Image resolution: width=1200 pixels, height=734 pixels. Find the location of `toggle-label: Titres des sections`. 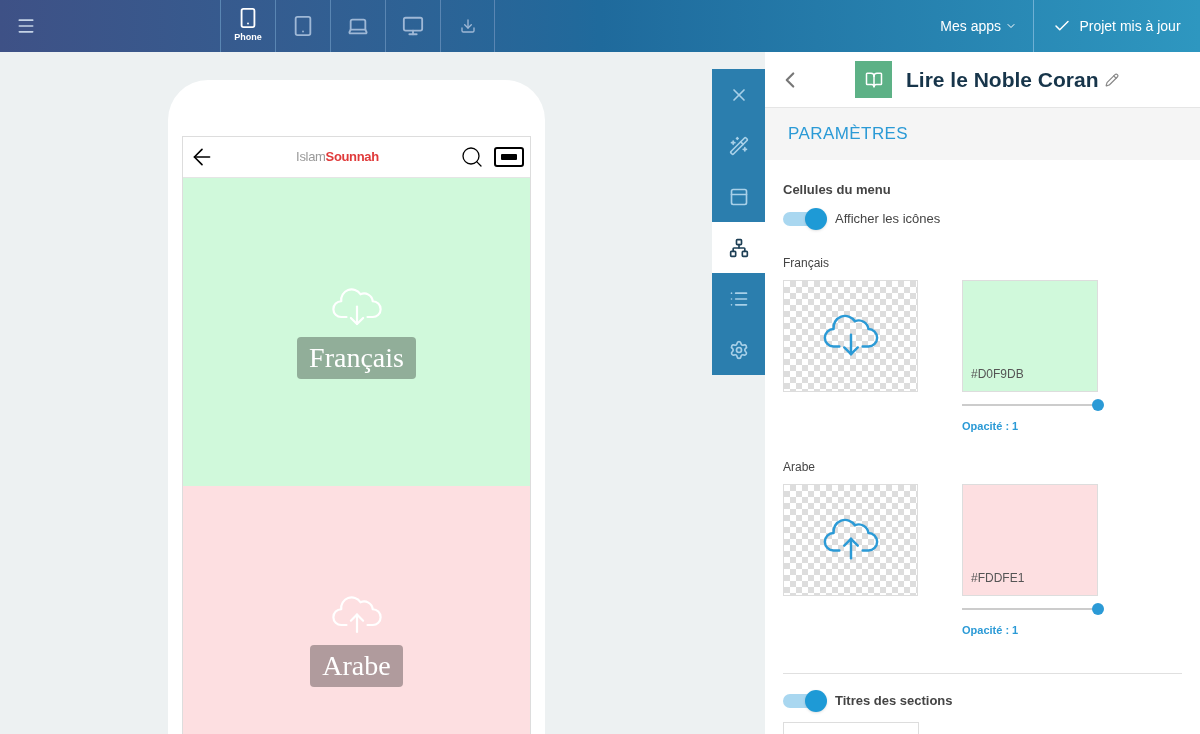

toggle-label: Titres des sections is located at coordinates (894, 700).